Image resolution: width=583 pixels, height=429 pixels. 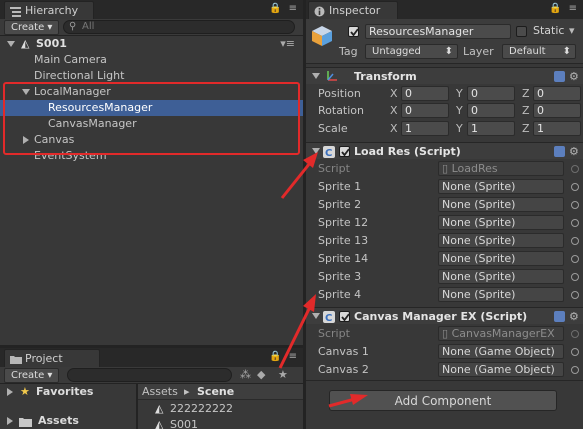 I want to click on hierarchy-create-dropdown: Create ▾, so click(x=32, y=27).